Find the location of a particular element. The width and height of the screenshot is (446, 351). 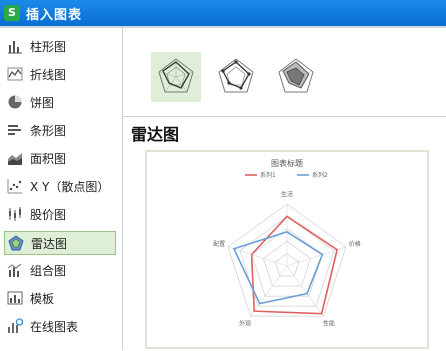

section-title: 雷达图 is located at coordinates (155, 134).